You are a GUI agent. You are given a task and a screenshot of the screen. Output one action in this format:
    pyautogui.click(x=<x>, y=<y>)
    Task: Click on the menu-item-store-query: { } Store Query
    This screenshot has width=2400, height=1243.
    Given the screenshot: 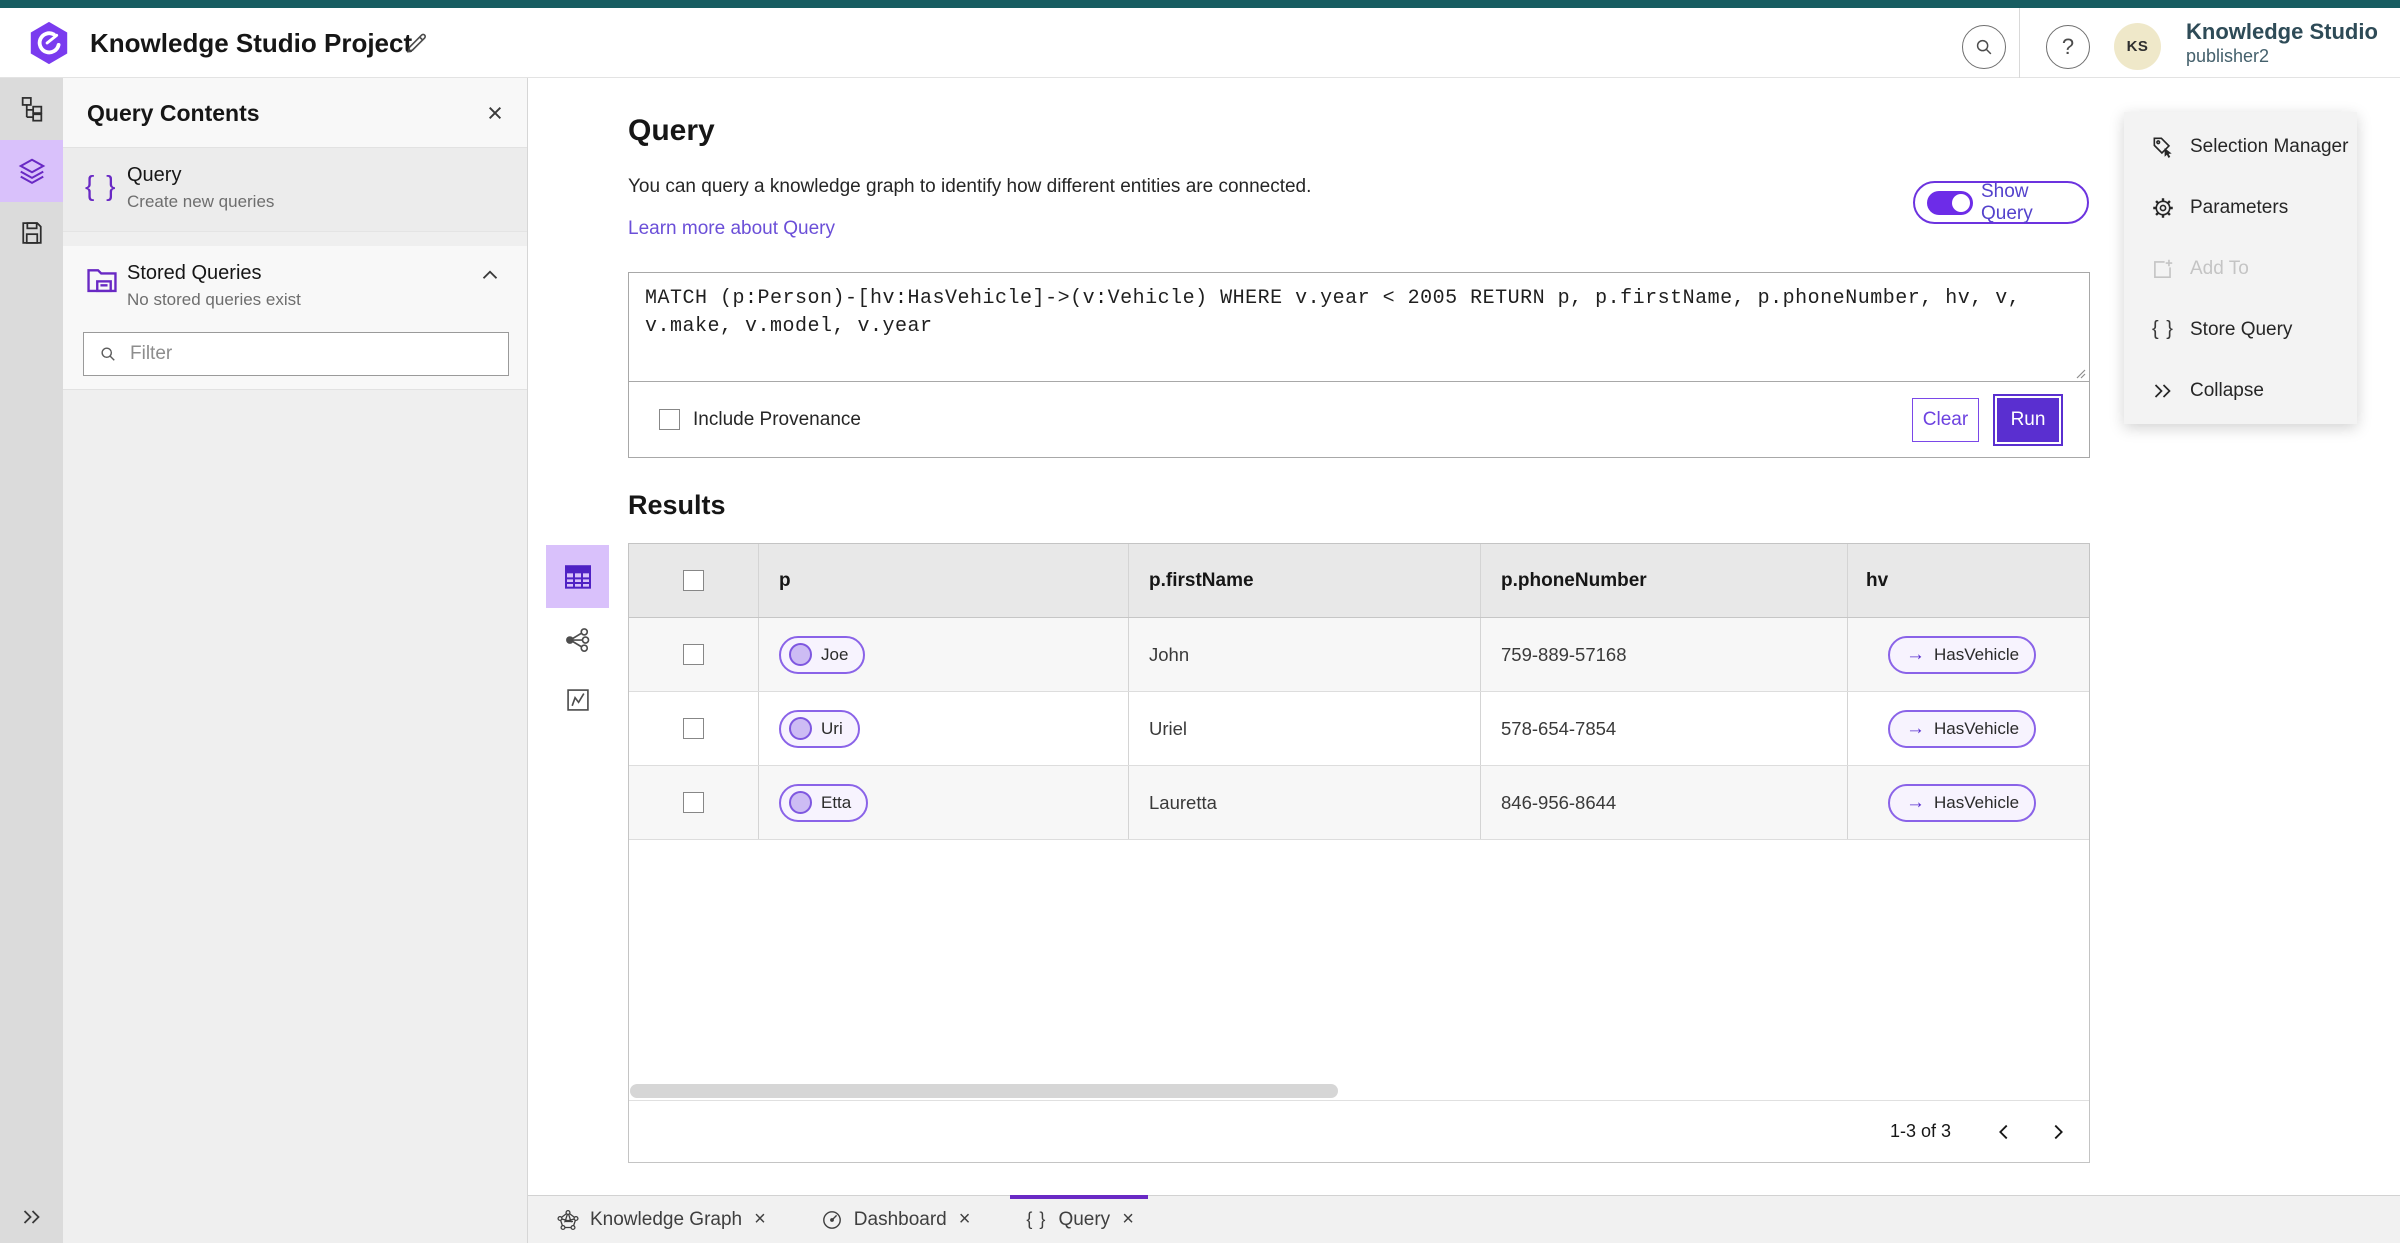 What is the action you would take?
    pyautogui.click(x=2240, y=329)
    